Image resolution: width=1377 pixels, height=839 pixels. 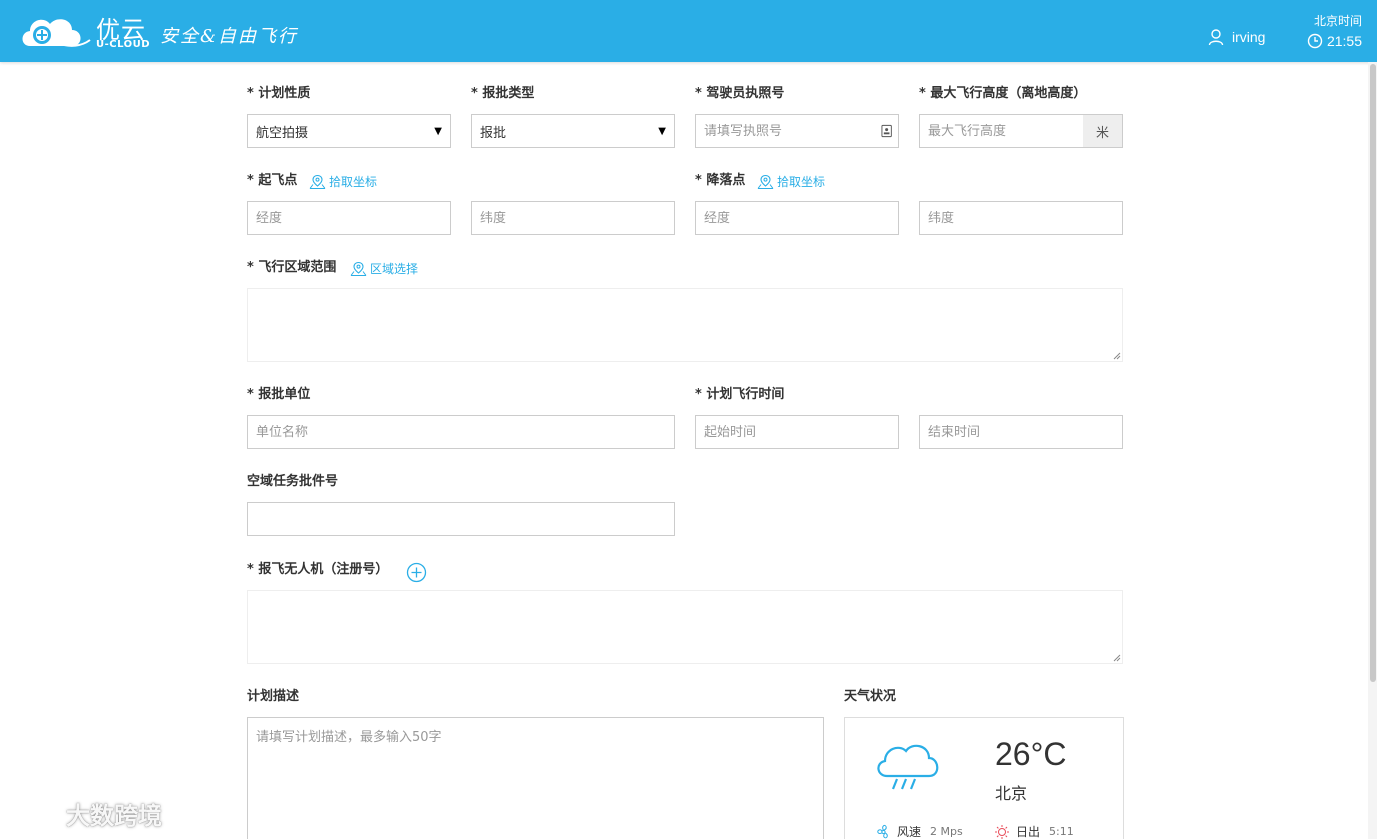 I want to click on weather-panel: 26°C 北京 风速 2 Mps 日出 5:11, so click(x=984, y=778).